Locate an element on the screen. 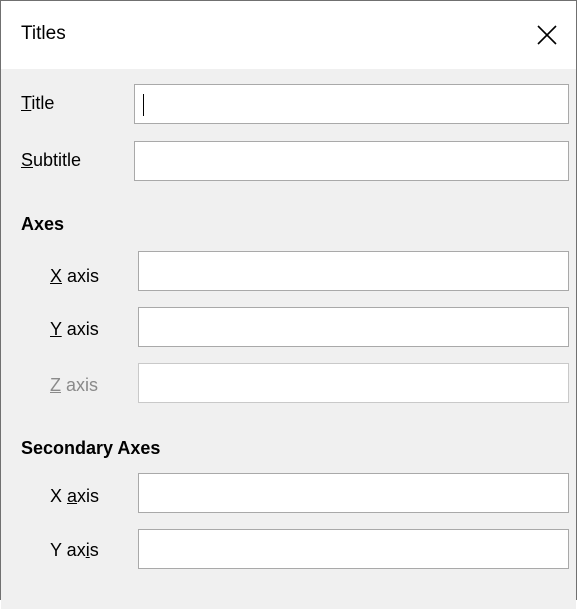 The width and height of the screenshot is (579, 609). text-caret is located at coordinates (143, 105).